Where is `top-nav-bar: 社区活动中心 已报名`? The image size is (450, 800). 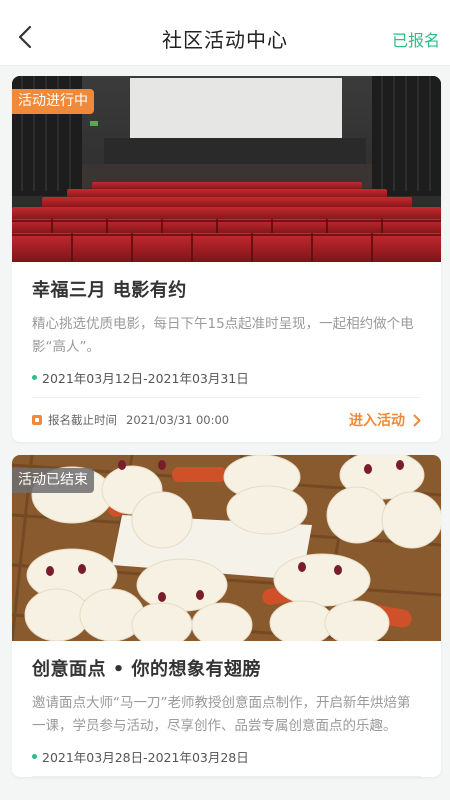 top-nav-bar: 社区活动中心 已报名 is located at coordinates (225, 33).